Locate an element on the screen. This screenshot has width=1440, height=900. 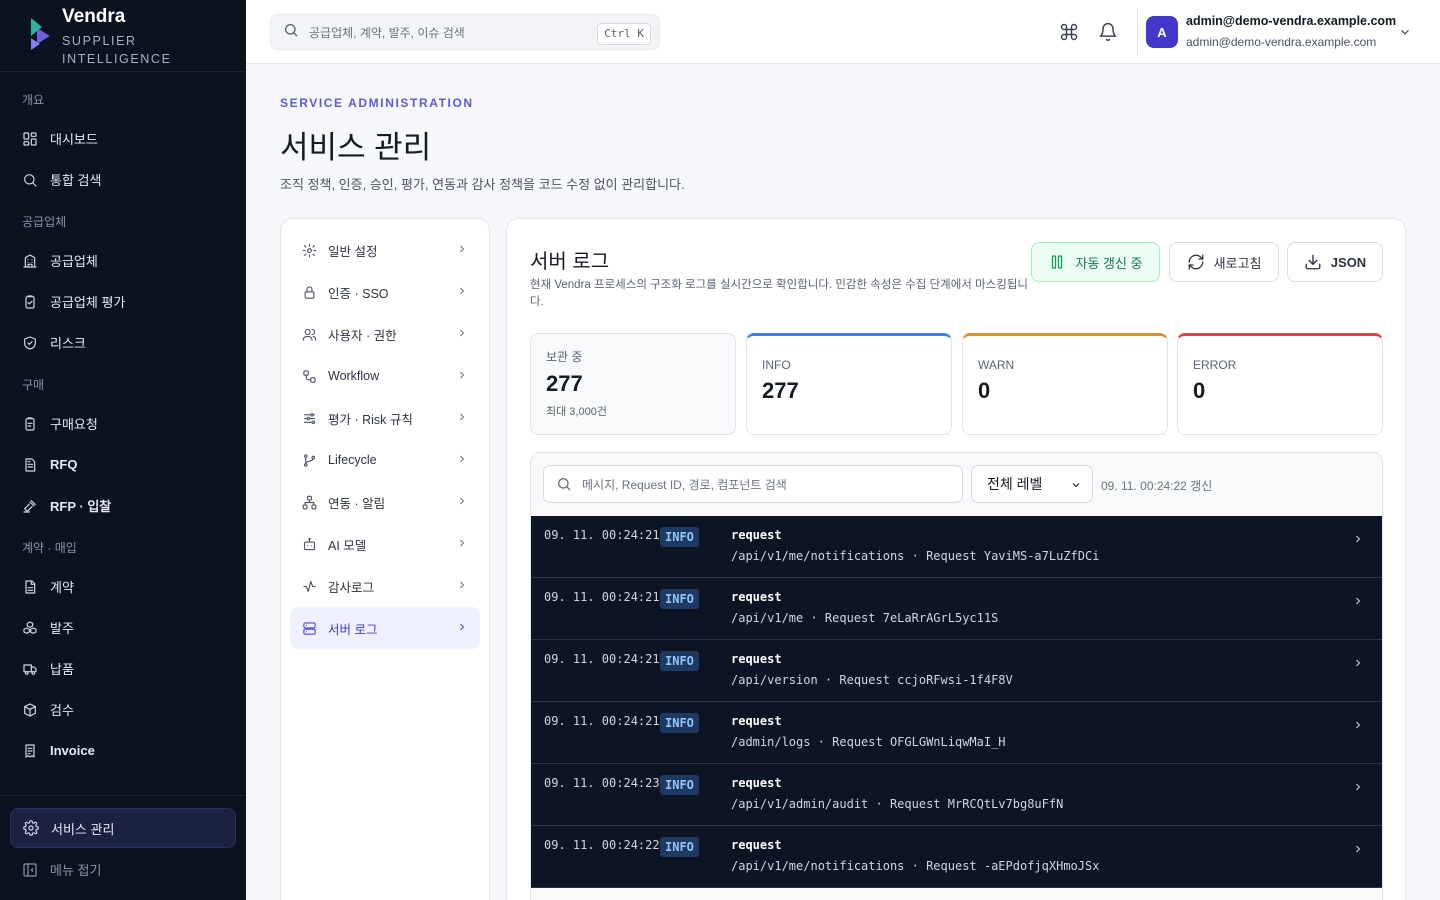
log-timestamp: 09. 11. 00:24:23 is located at coordinates (602, 783).